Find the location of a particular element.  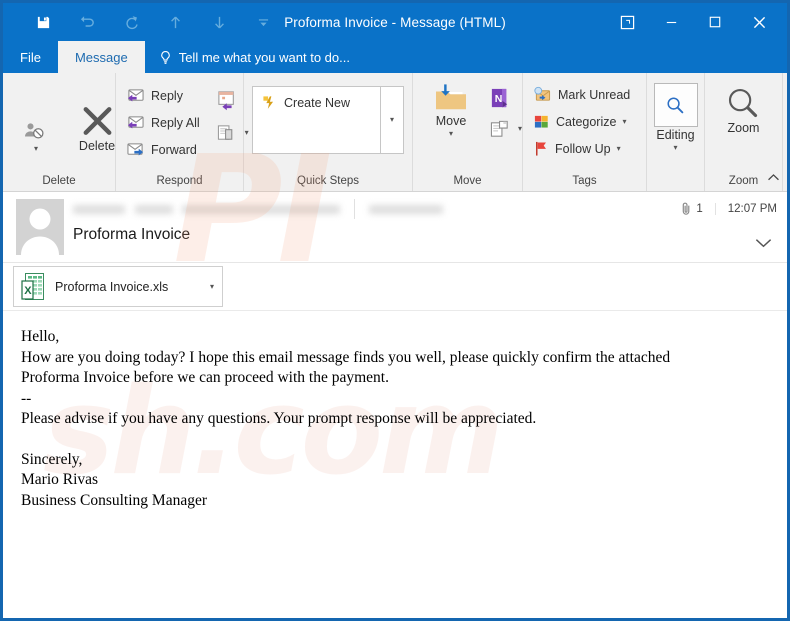

rules-icon is located at coordinates (500, 129).